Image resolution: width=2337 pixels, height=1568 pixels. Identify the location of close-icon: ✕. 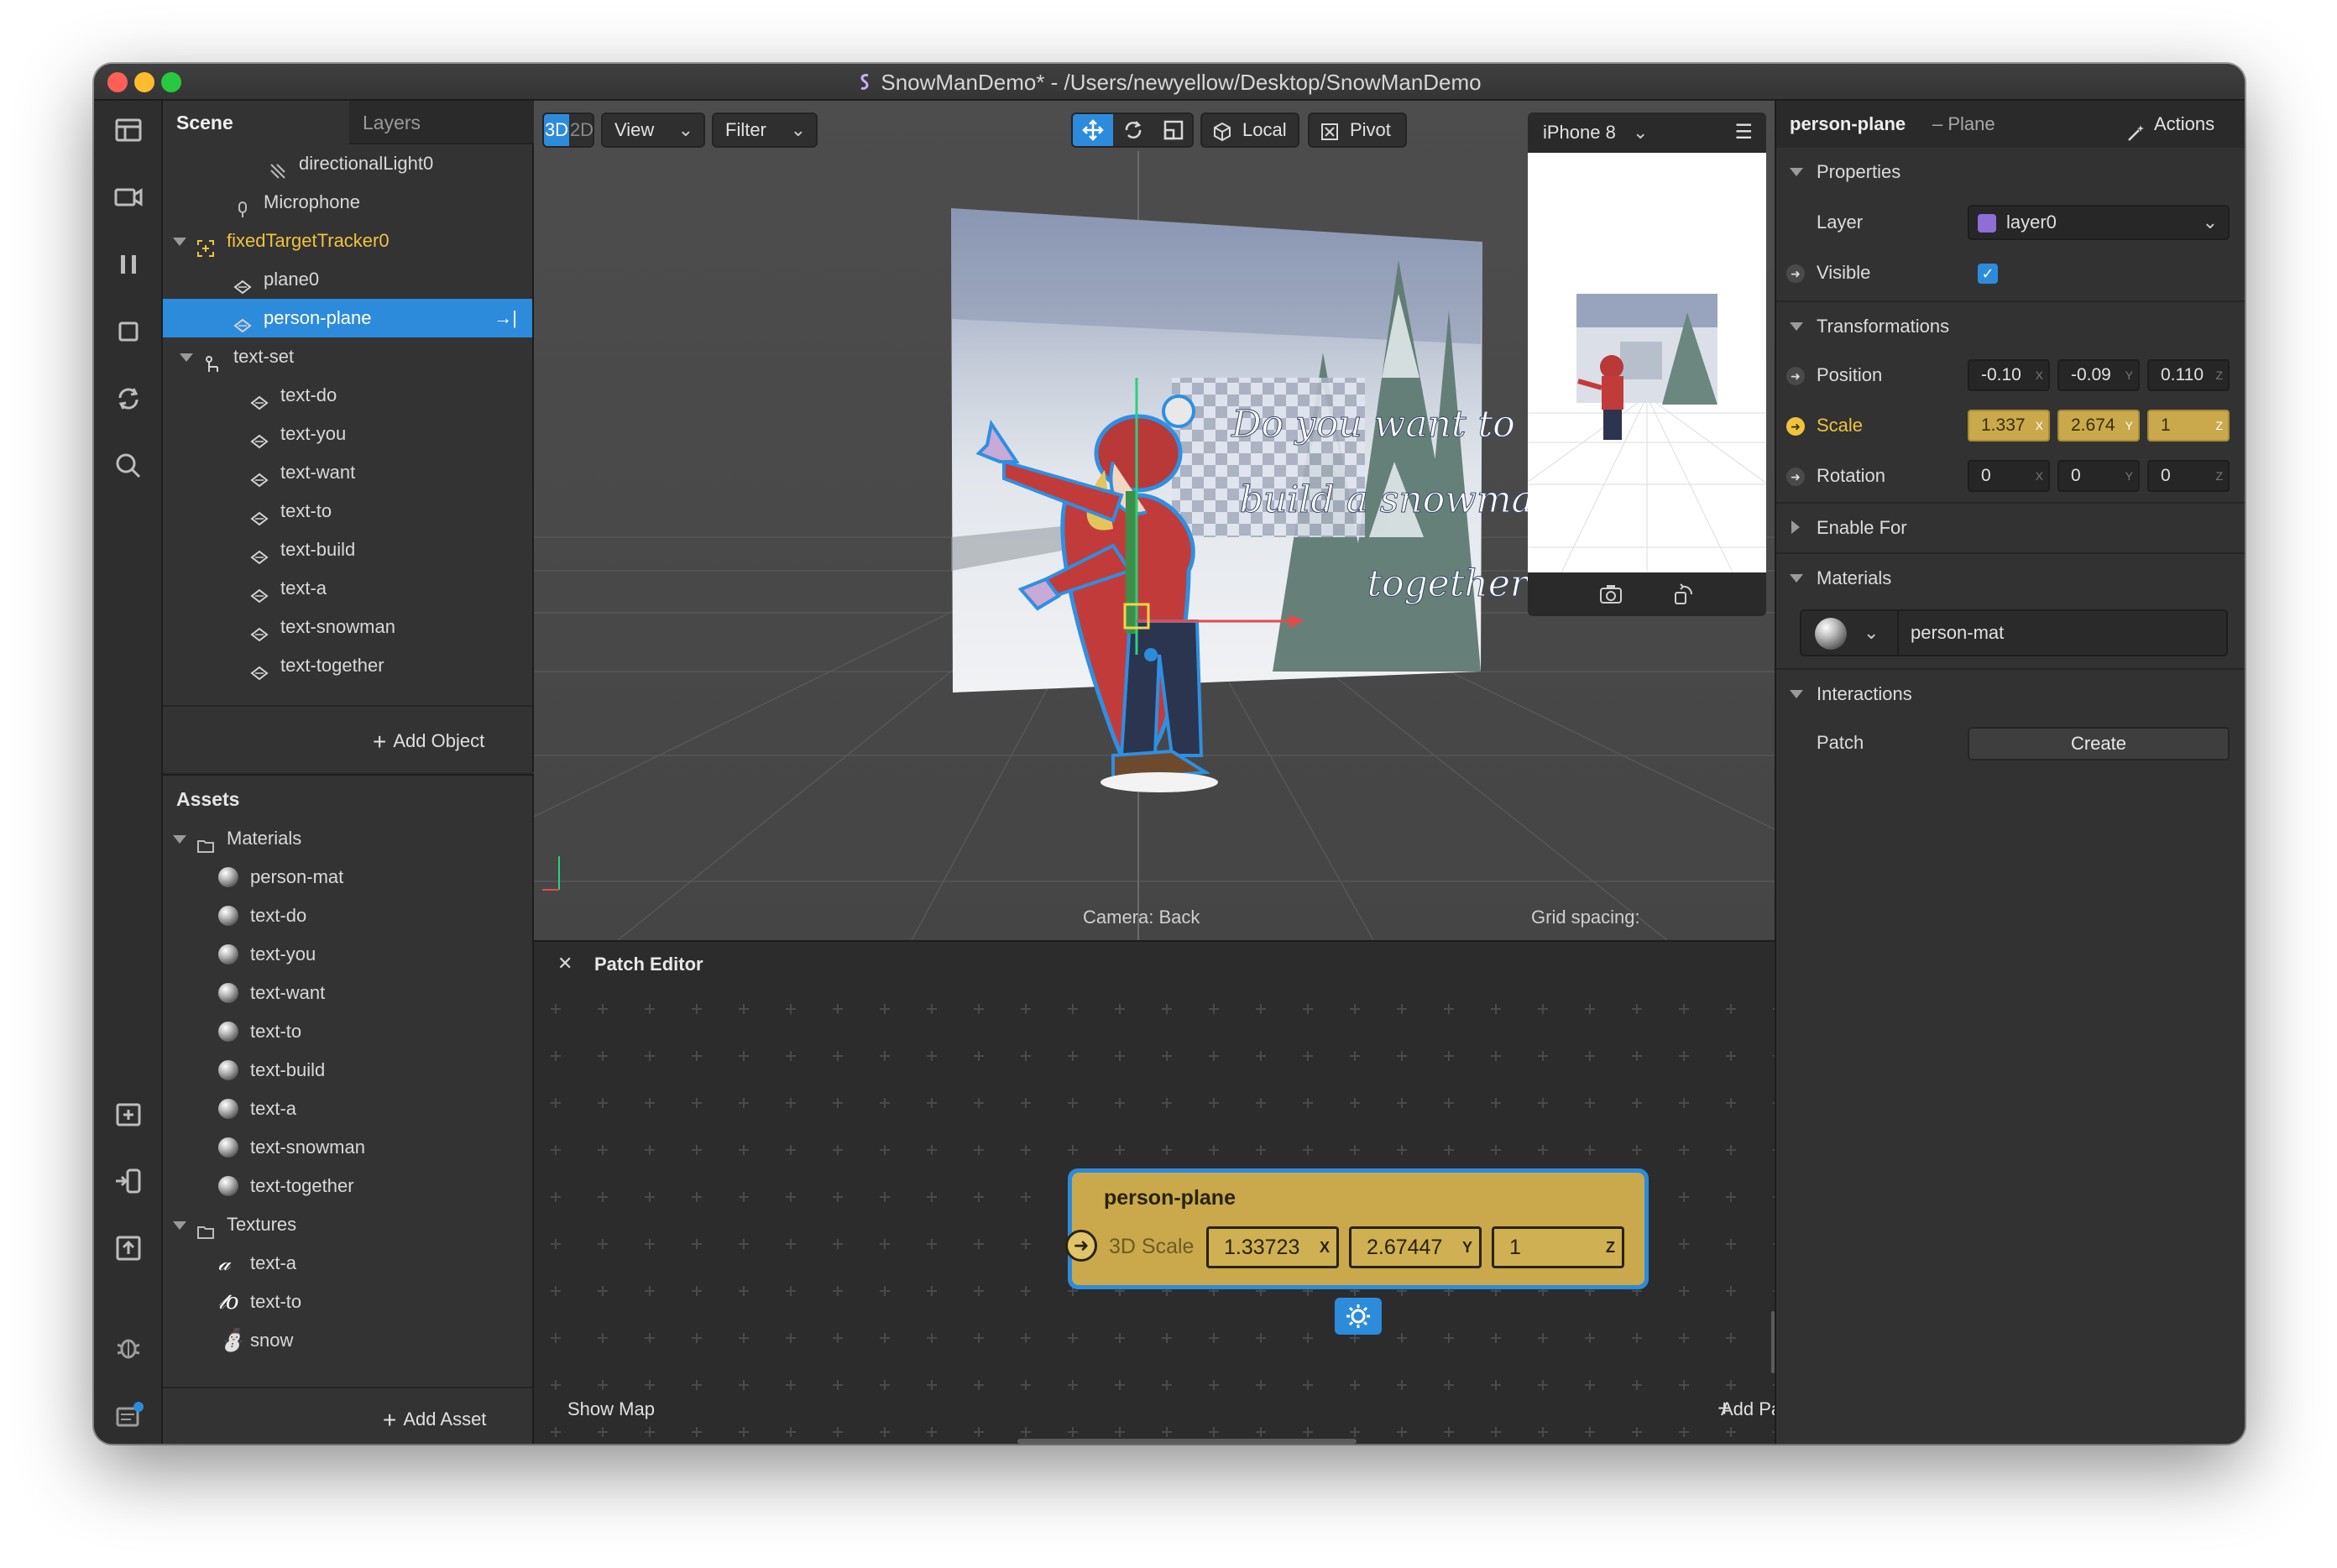
(565, 964).